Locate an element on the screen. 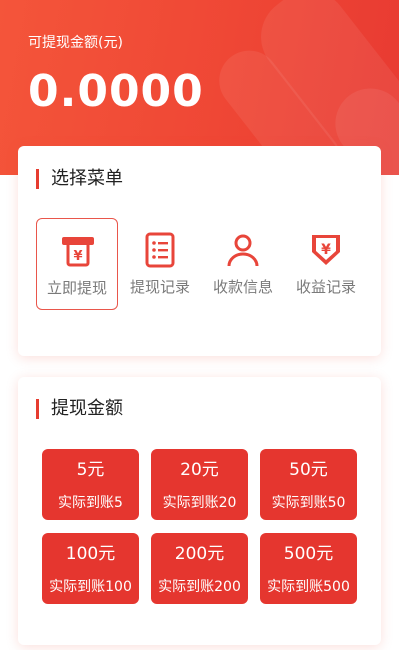 The image size is (399, 650). amount-actual: 实际到账200 is located at coordinates (199, 587).